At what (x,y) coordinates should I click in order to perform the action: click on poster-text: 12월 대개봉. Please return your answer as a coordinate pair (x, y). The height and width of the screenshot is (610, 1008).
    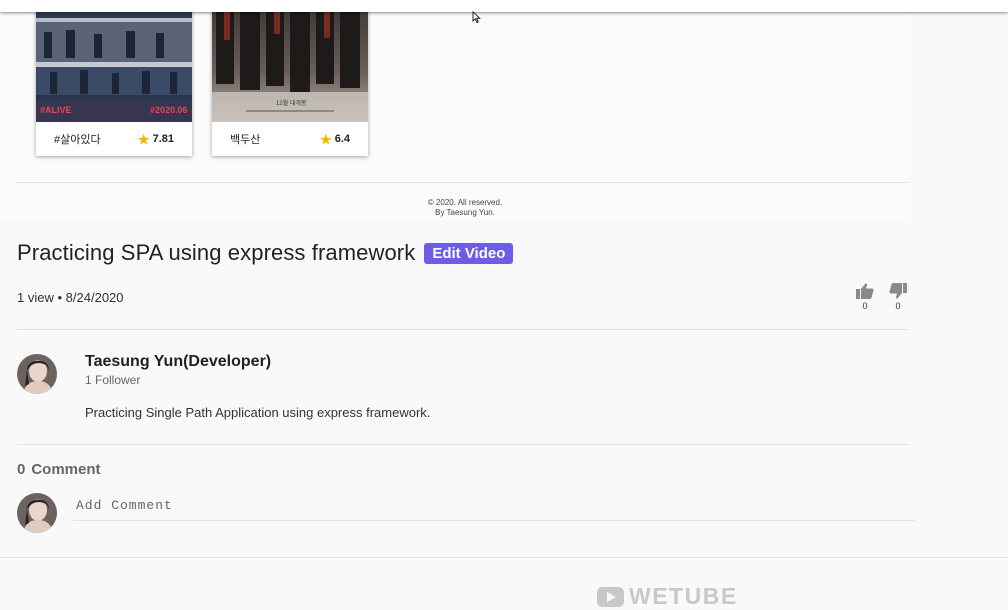
    Looking at the image, I should click on (291, 103).